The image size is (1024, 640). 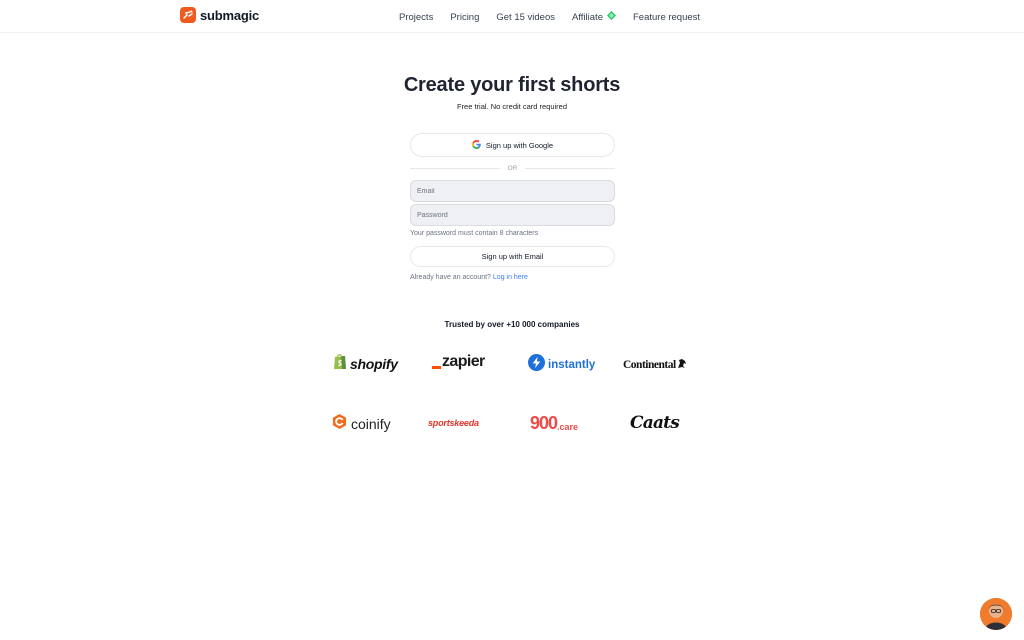 I want to click on login-link: Log in here, so click(x=510, y=277).